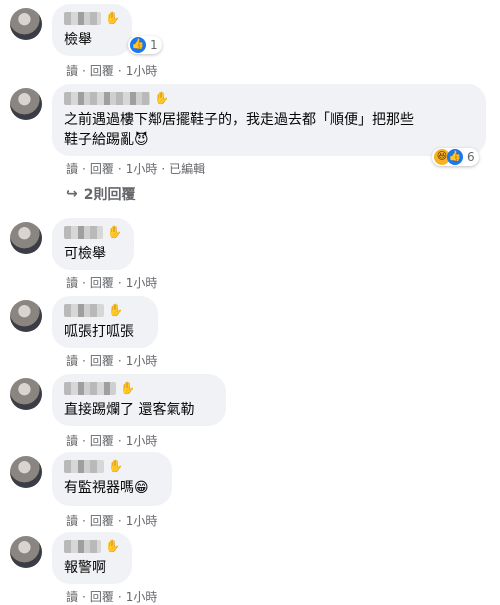  I want to click on comment-text-line-2: 鞋子給踢亂😈, so click(106, 140).